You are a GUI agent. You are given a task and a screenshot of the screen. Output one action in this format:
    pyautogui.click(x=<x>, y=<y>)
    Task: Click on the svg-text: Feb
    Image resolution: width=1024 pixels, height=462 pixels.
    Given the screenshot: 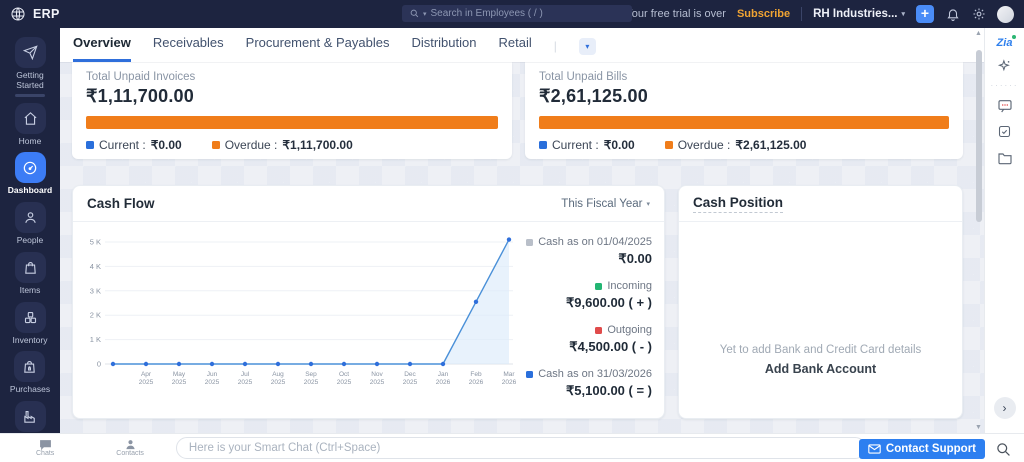 What is the action you would take?
    pyautogui.click(x=476, y=374)
    